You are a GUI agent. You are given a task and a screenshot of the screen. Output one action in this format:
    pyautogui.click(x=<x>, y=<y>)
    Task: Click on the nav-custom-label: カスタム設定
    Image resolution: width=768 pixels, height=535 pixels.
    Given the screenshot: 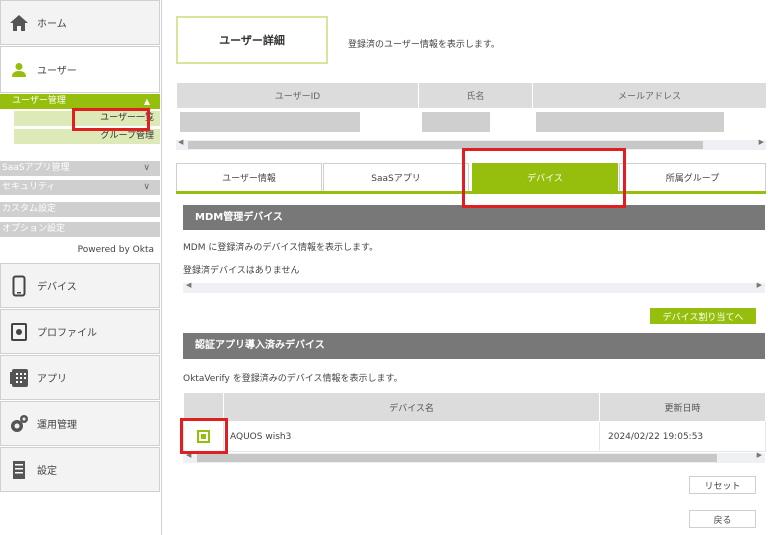 What is the action you would take?
    pyautogui.click(x=29, y=209)
    